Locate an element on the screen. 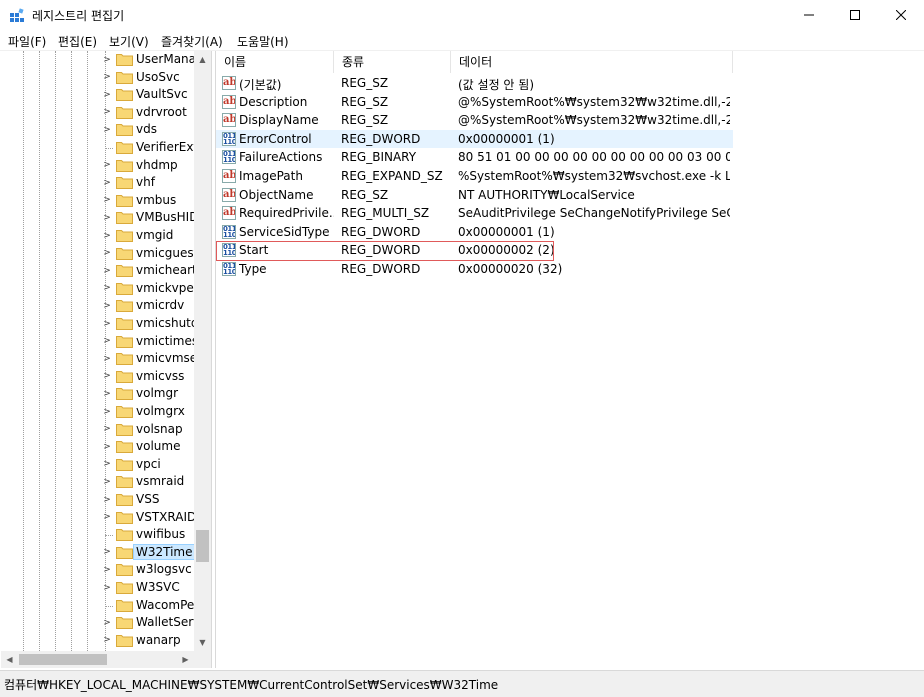 The height and width of the screenshot is (697, 924). tree-item: > vsmraid is located at coordinates (97, 482).